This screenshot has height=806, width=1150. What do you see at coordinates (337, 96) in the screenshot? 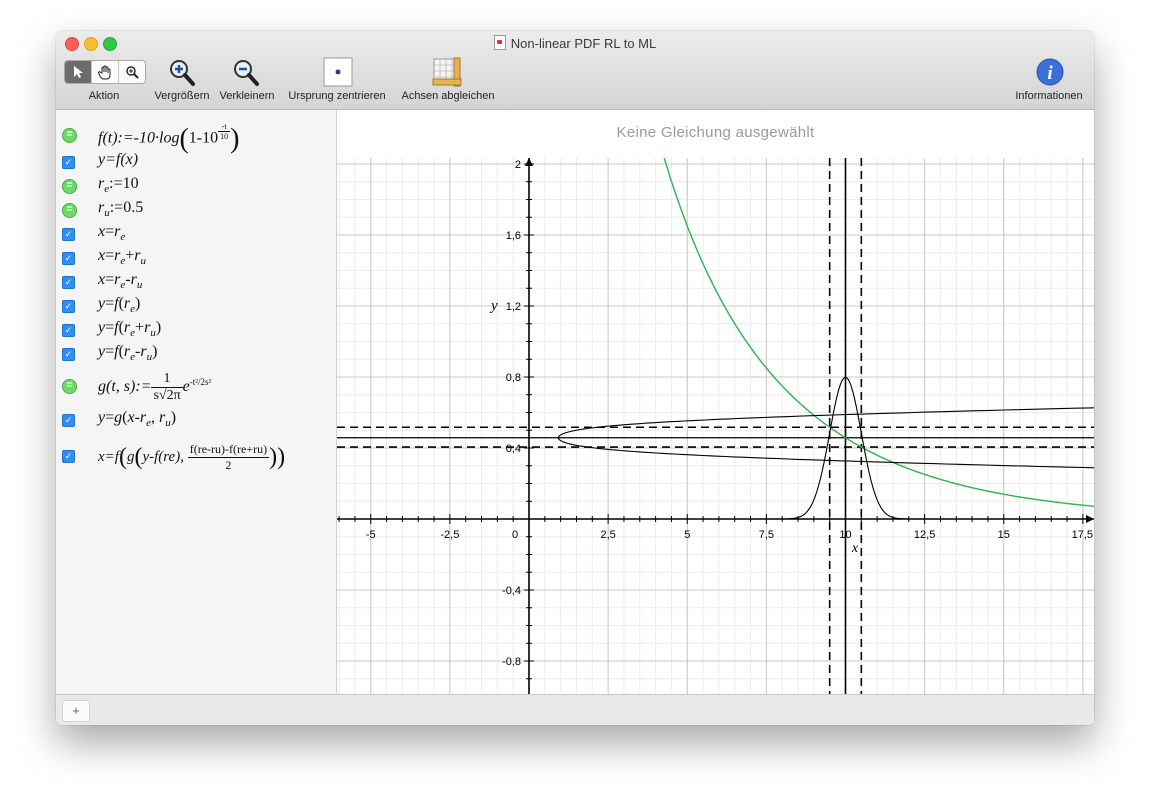
I see `center-origin-label: Ursprung zentrieren` at bounding box center [337, 96].